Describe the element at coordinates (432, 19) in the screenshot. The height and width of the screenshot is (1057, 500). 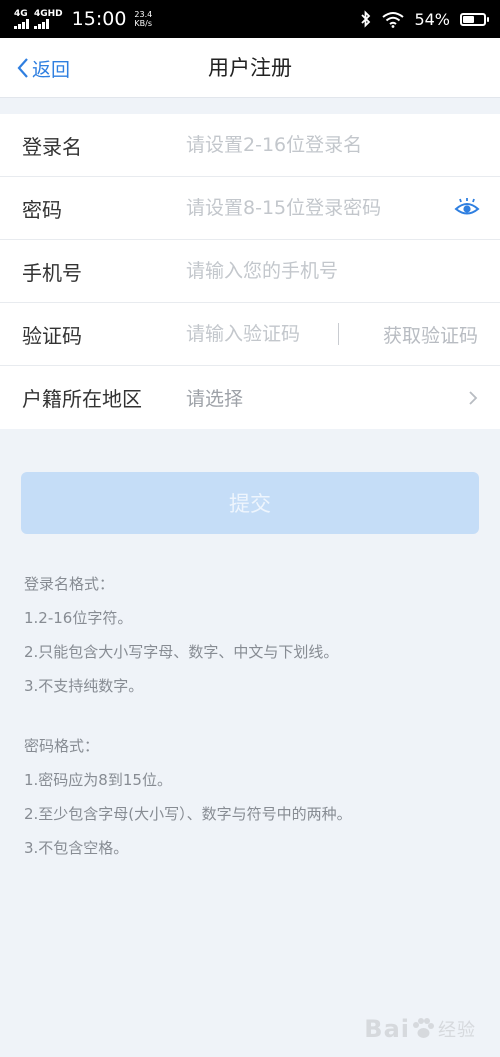
I see `battery-percentage: 54%` at that location.